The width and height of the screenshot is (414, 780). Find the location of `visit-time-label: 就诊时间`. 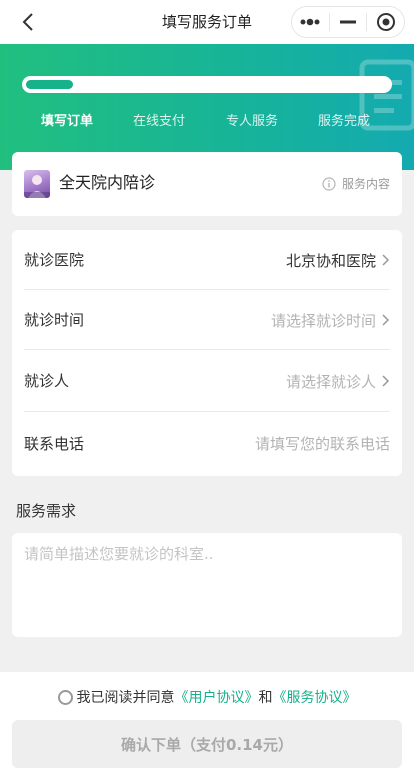

visit-time-label: 就诊时间 is located at coordinates (54, 320).